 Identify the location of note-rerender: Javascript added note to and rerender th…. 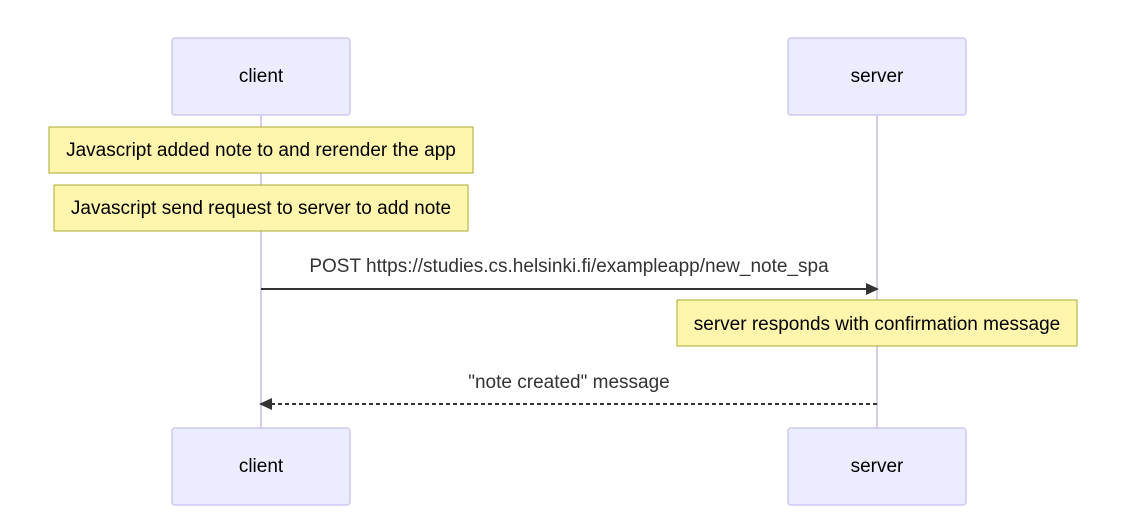
(261, 150).